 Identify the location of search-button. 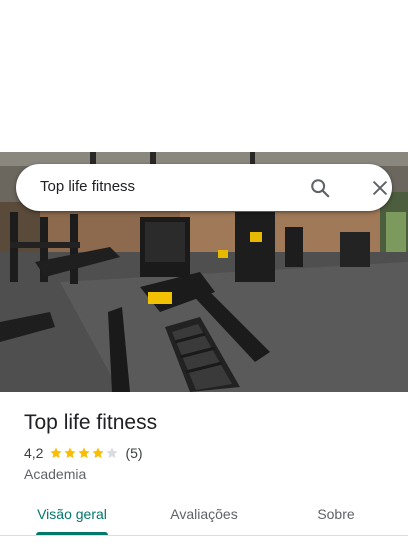
(320, 188).